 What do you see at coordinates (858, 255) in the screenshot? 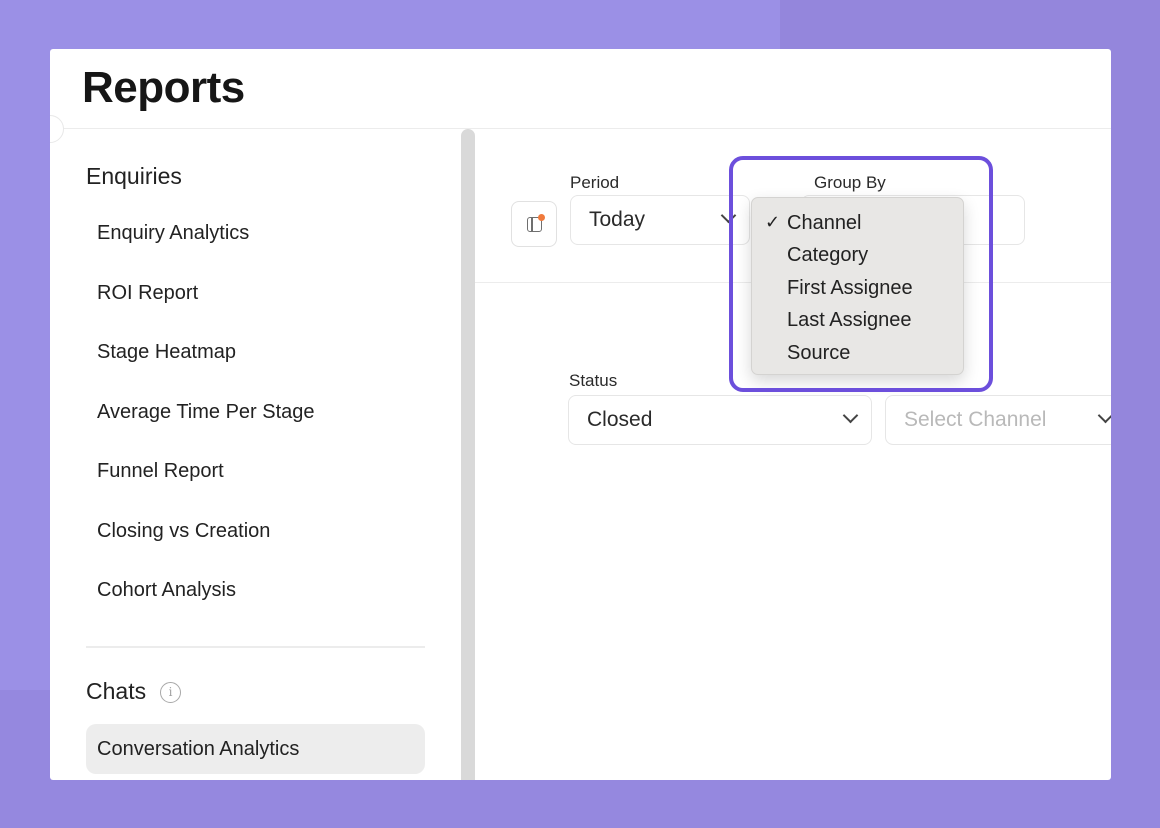
I see `menu-item-category: Category` at bounding box center [858, 255].